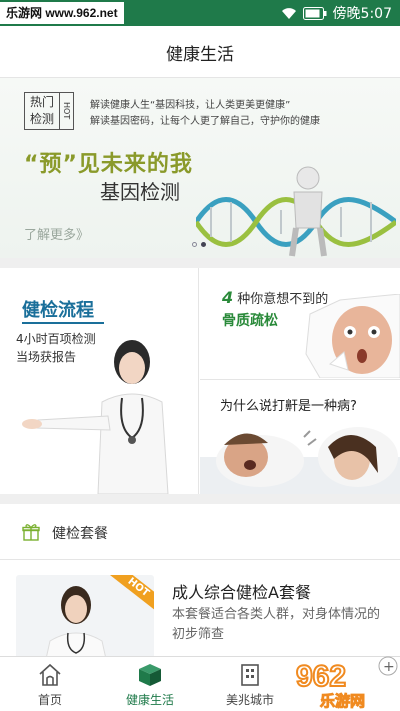 The width and height of the screenshot is (400, 711). Describe the element at coordinates (200, 532) in the screenshot. I see `package-section-header: 健检套餐` at that location.